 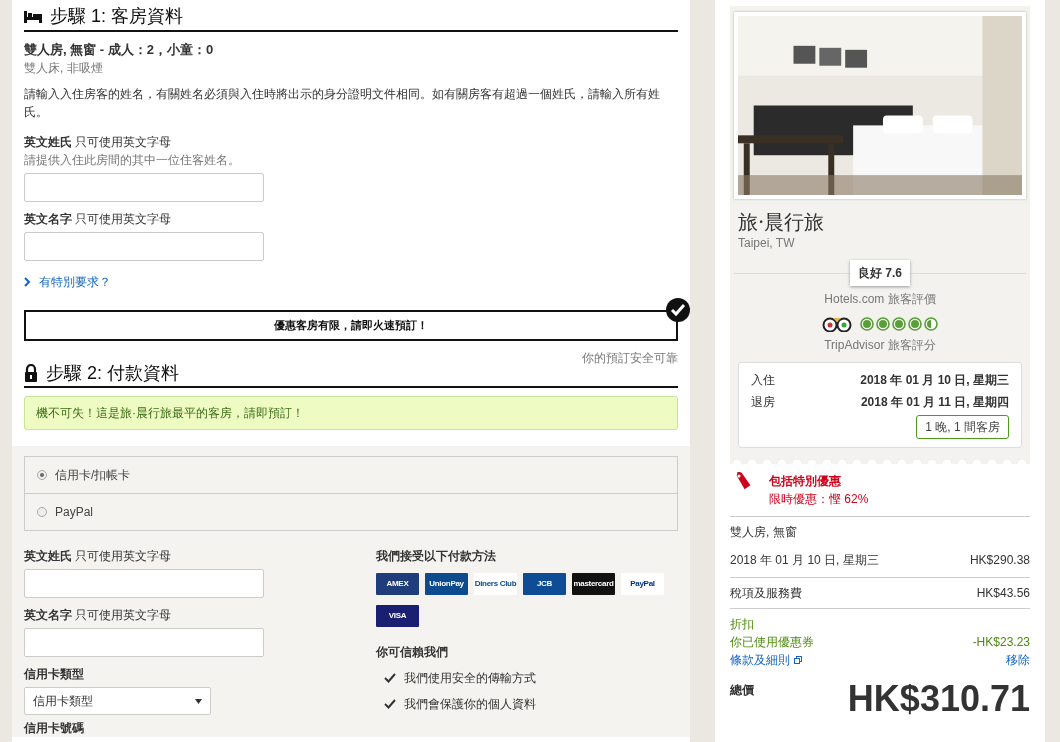 I want to click on card-logo: PayPal, so click(x=642, y=584).